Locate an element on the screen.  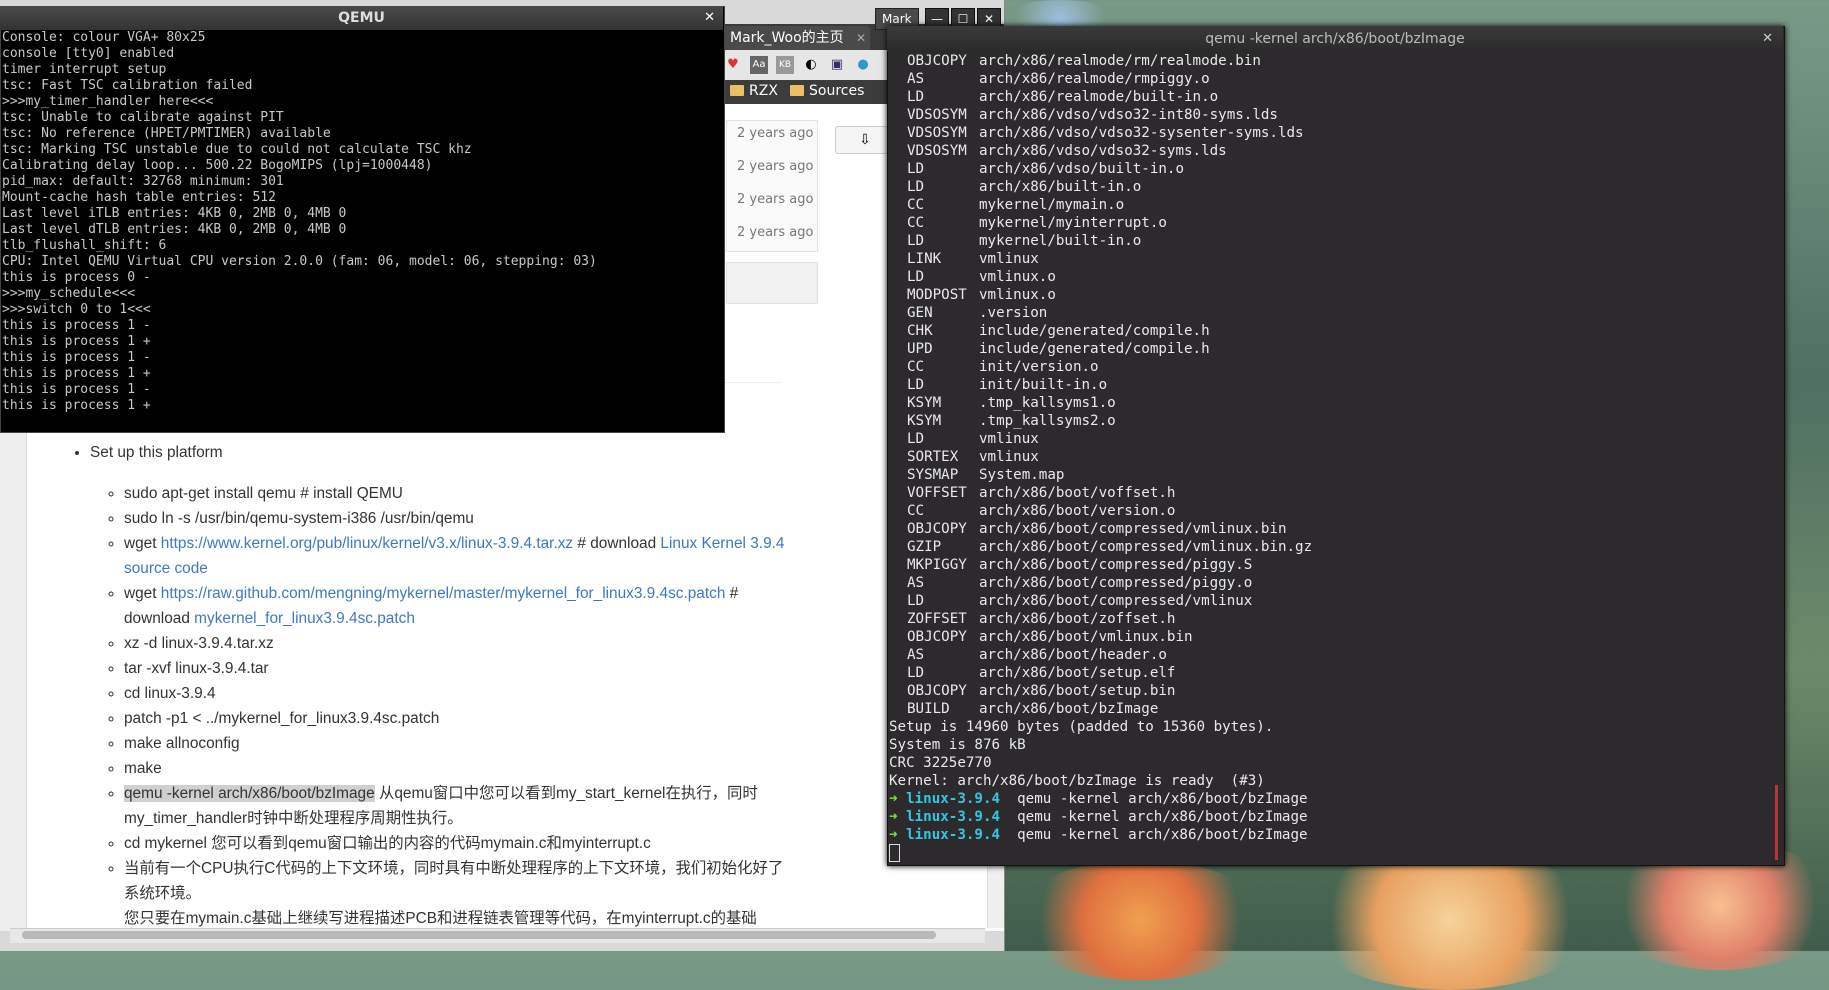
patch-file-link: mykernel_for_linux3.9.4sc.patch is located at coordinates (304, 618).